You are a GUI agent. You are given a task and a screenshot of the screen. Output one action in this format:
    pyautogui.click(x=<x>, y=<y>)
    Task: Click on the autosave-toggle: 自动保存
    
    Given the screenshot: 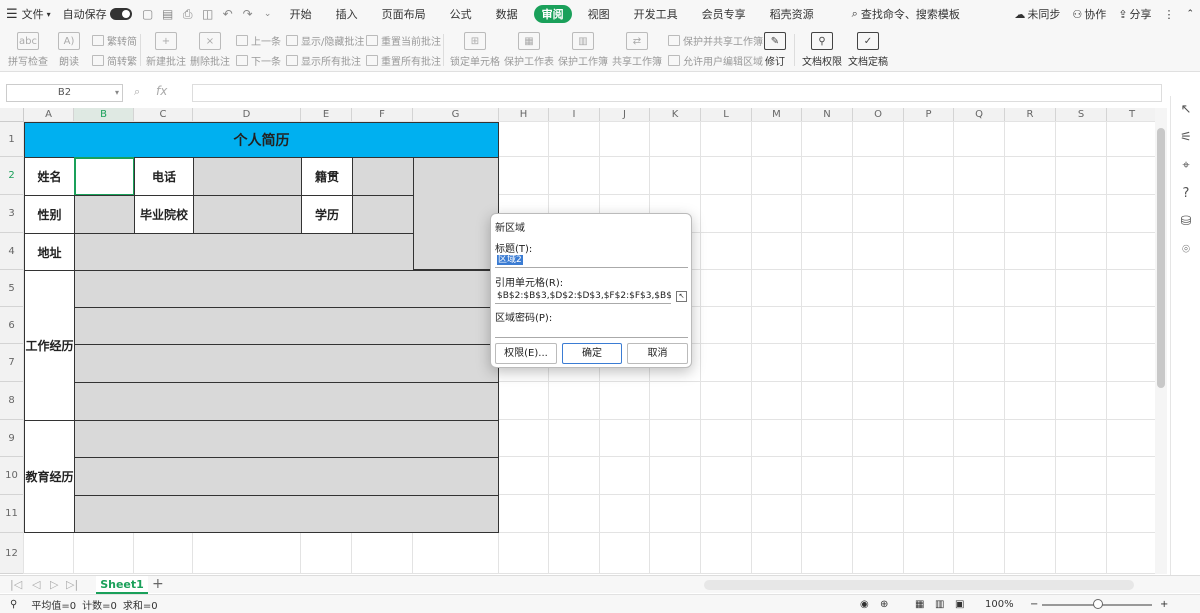 What is the action you would take?
    pyautogui.click(x=97, y=14)
    